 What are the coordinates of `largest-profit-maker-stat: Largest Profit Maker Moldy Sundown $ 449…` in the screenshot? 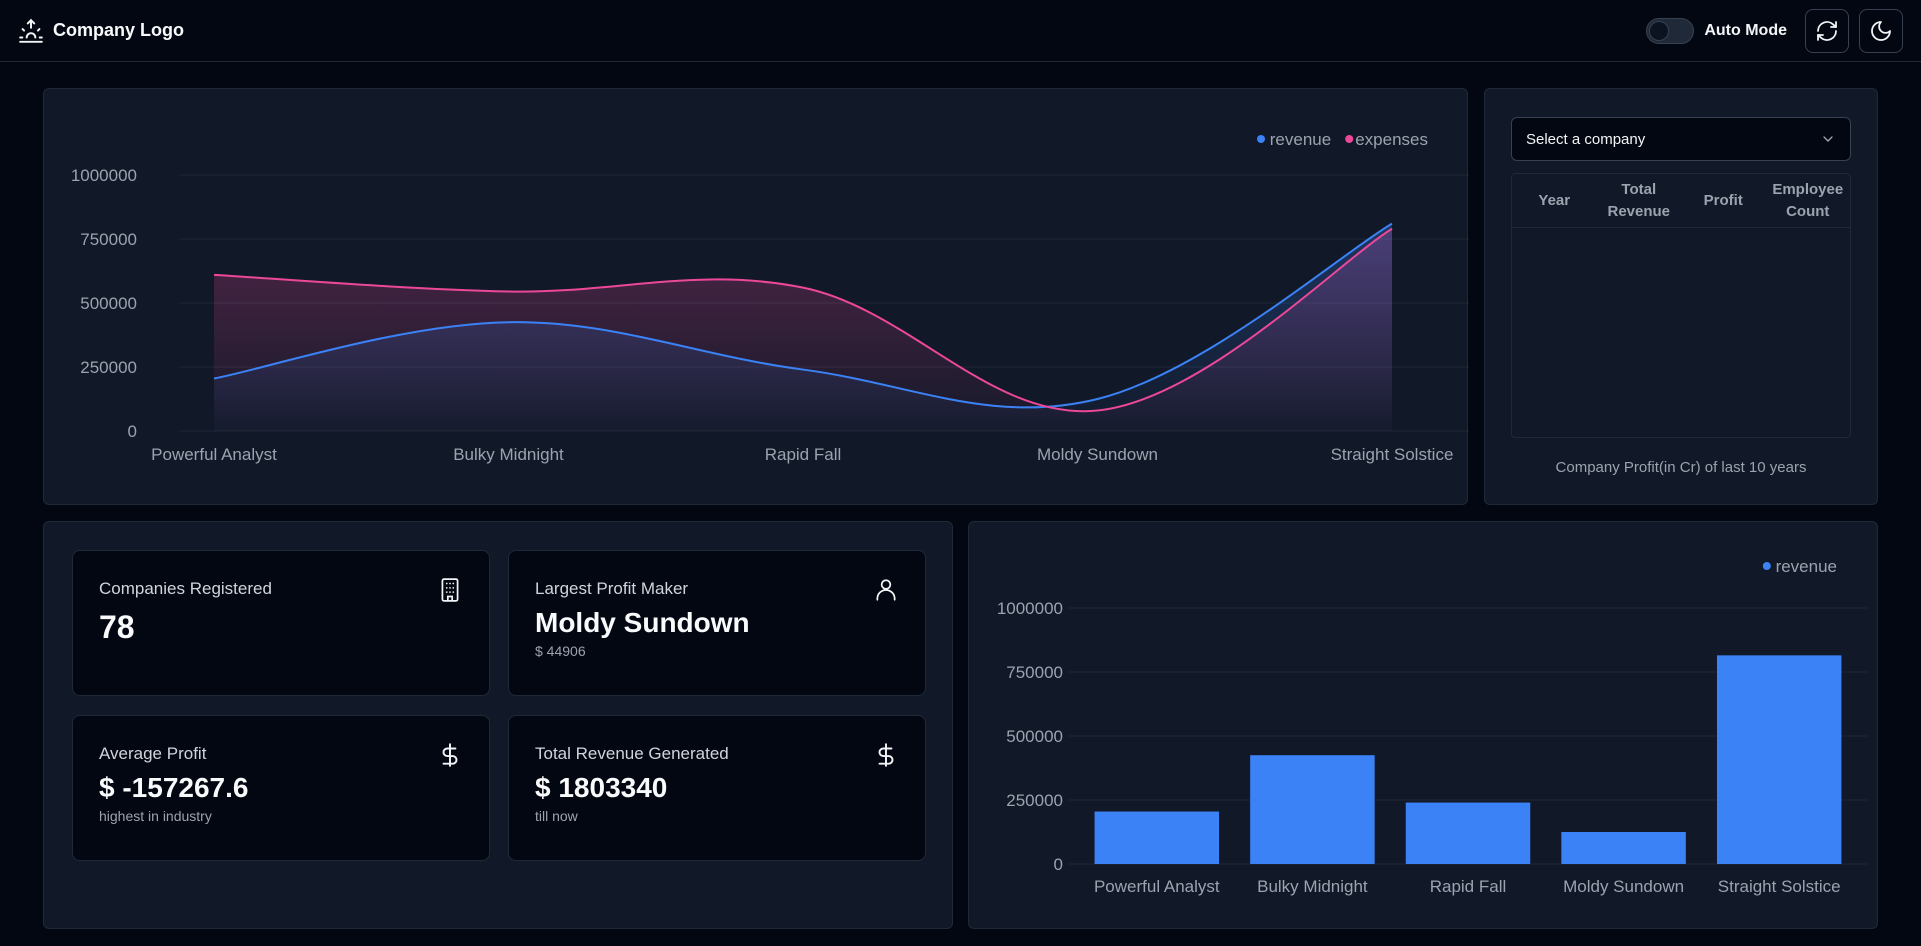 It's located at (717, 623).